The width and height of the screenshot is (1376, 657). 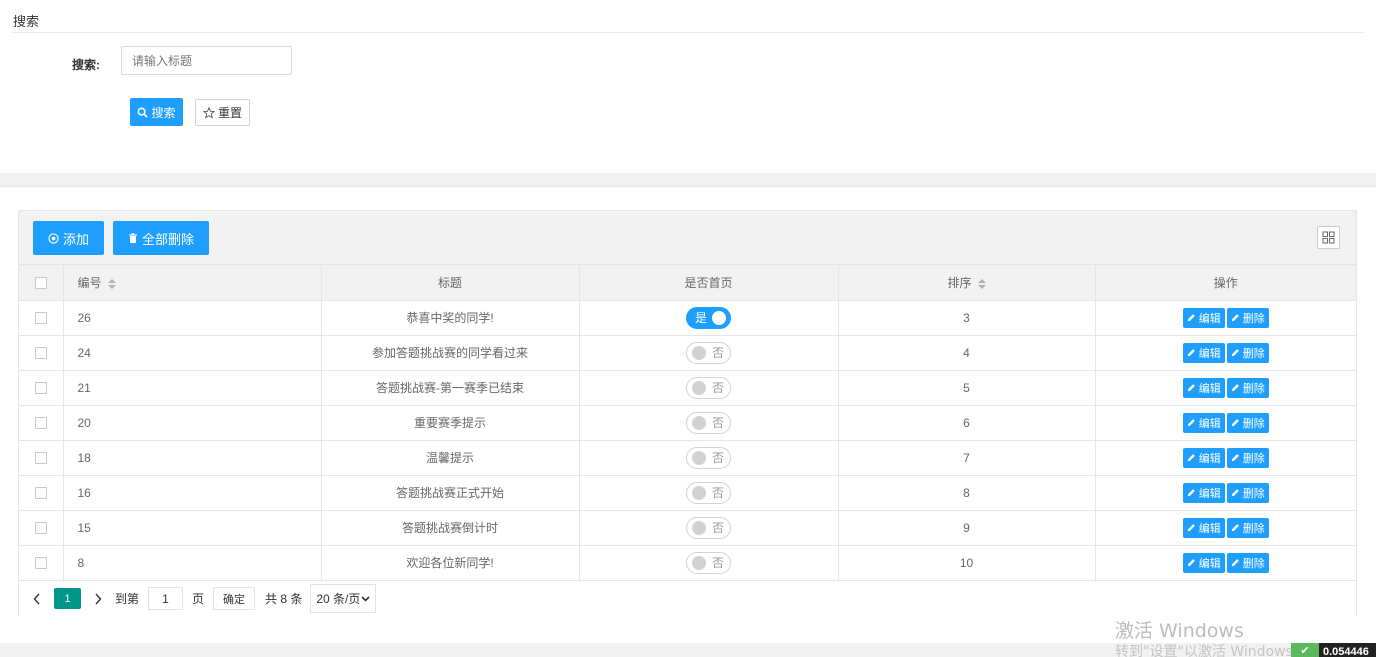 What do you see at coordinates (708, 317) in the screenshot?
I see `home-toggle-switch: 是` at bounding box center [708, 317].